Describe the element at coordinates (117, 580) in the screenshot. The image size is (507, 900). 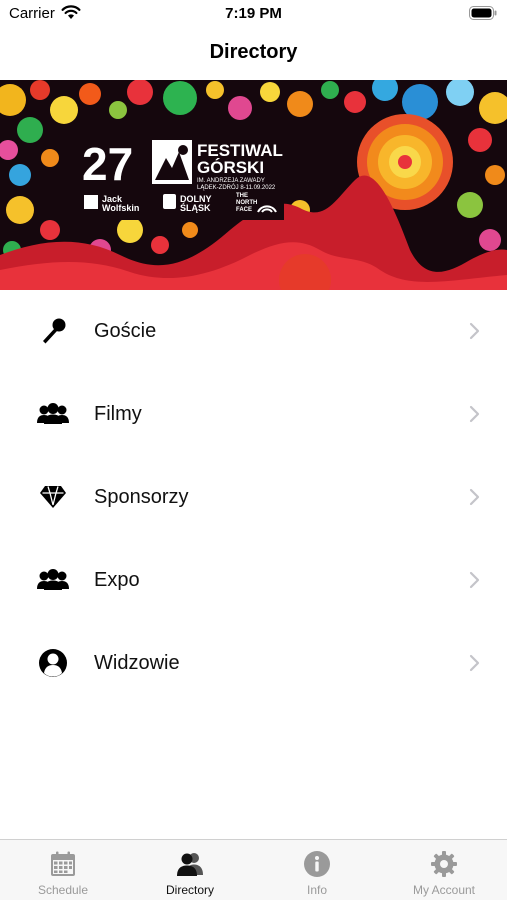
I see `menu-item-label: Expo` at that location.